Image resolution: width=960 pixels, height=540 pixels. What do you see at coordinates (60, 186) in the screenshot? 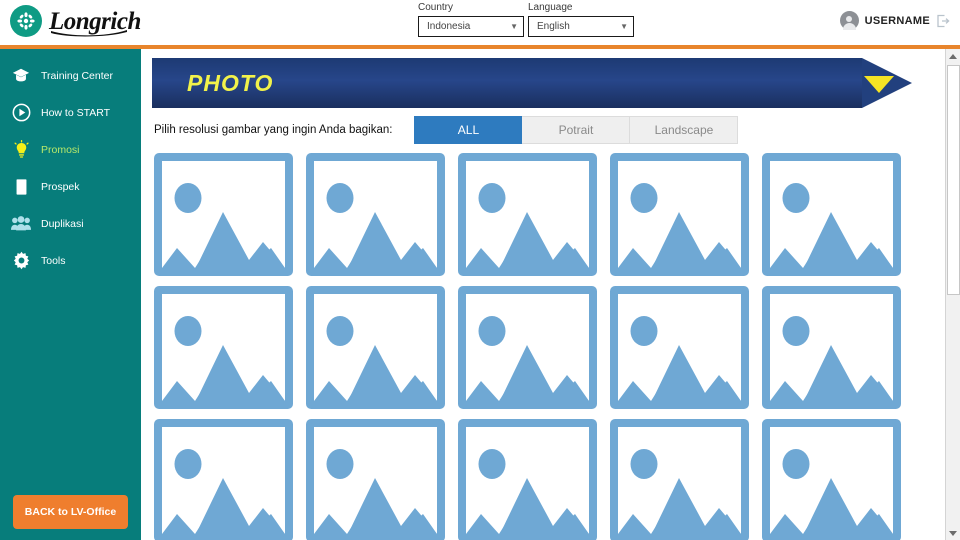
I see `sidebar-item-label: Prospek` at bounding box center [60, 186].